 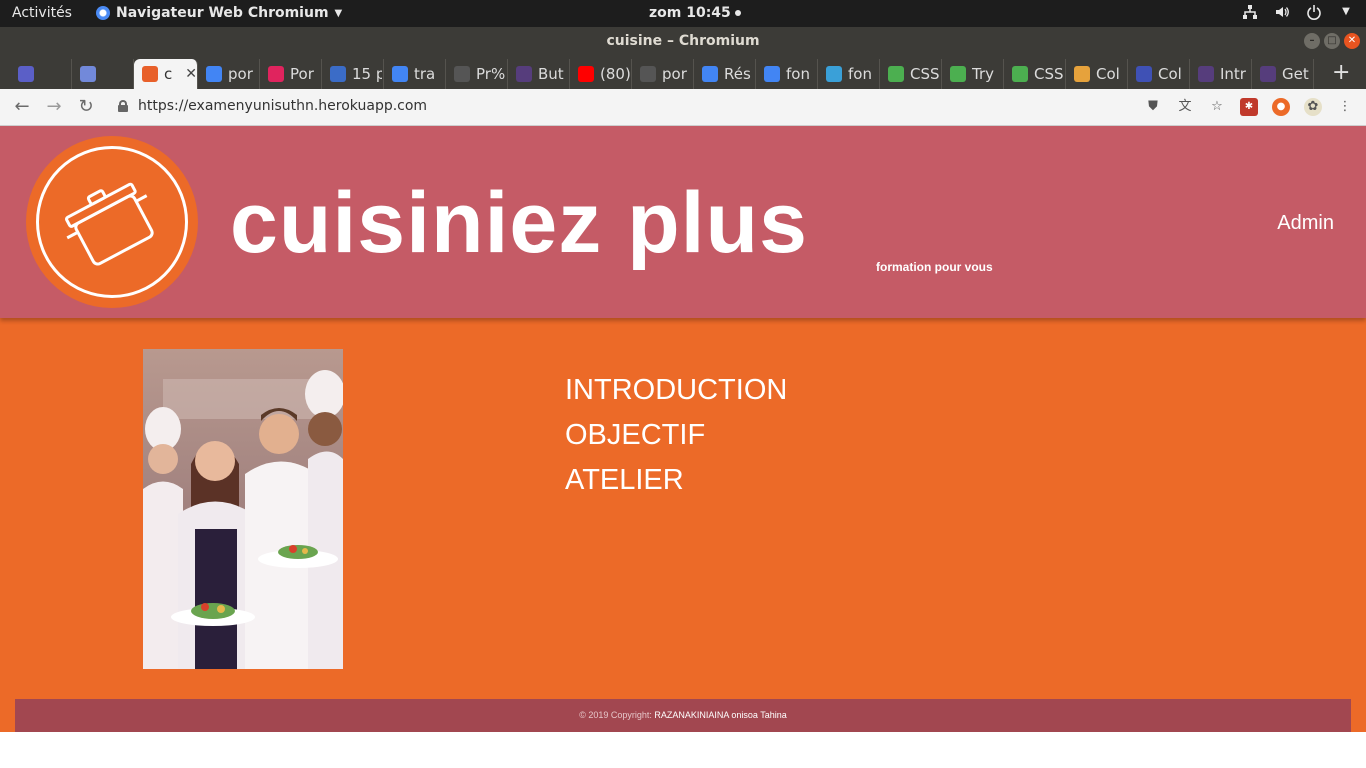 What do you see at coordinates (425, 74) in the screenshot?
I see `tab-label: tra` at bounding box center [425, 74].